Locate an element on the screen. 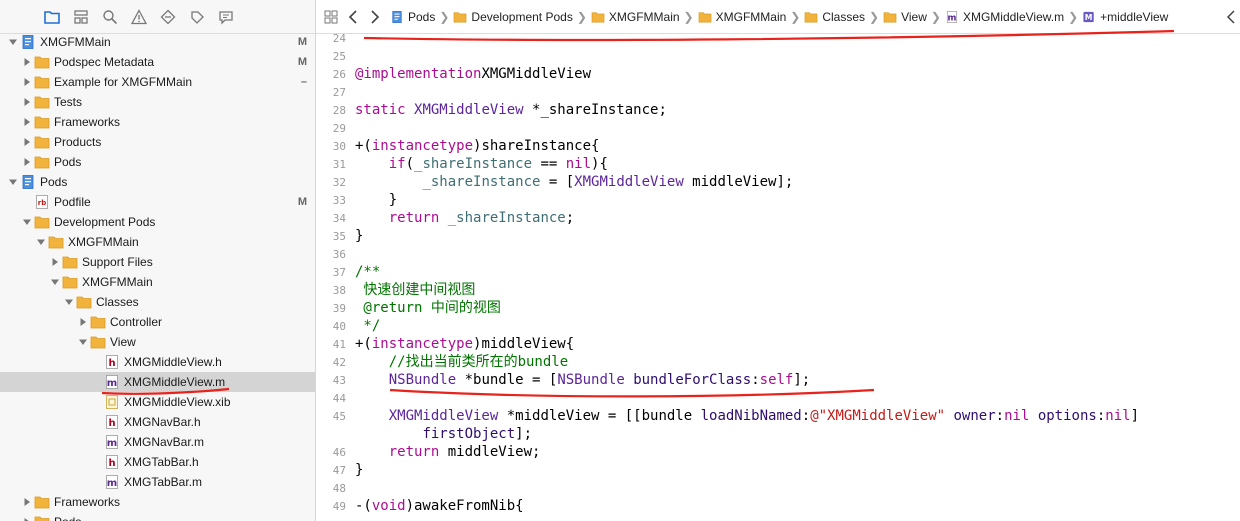  breadcrumb-item: M +middleView is located at coordinates (1125, 17).